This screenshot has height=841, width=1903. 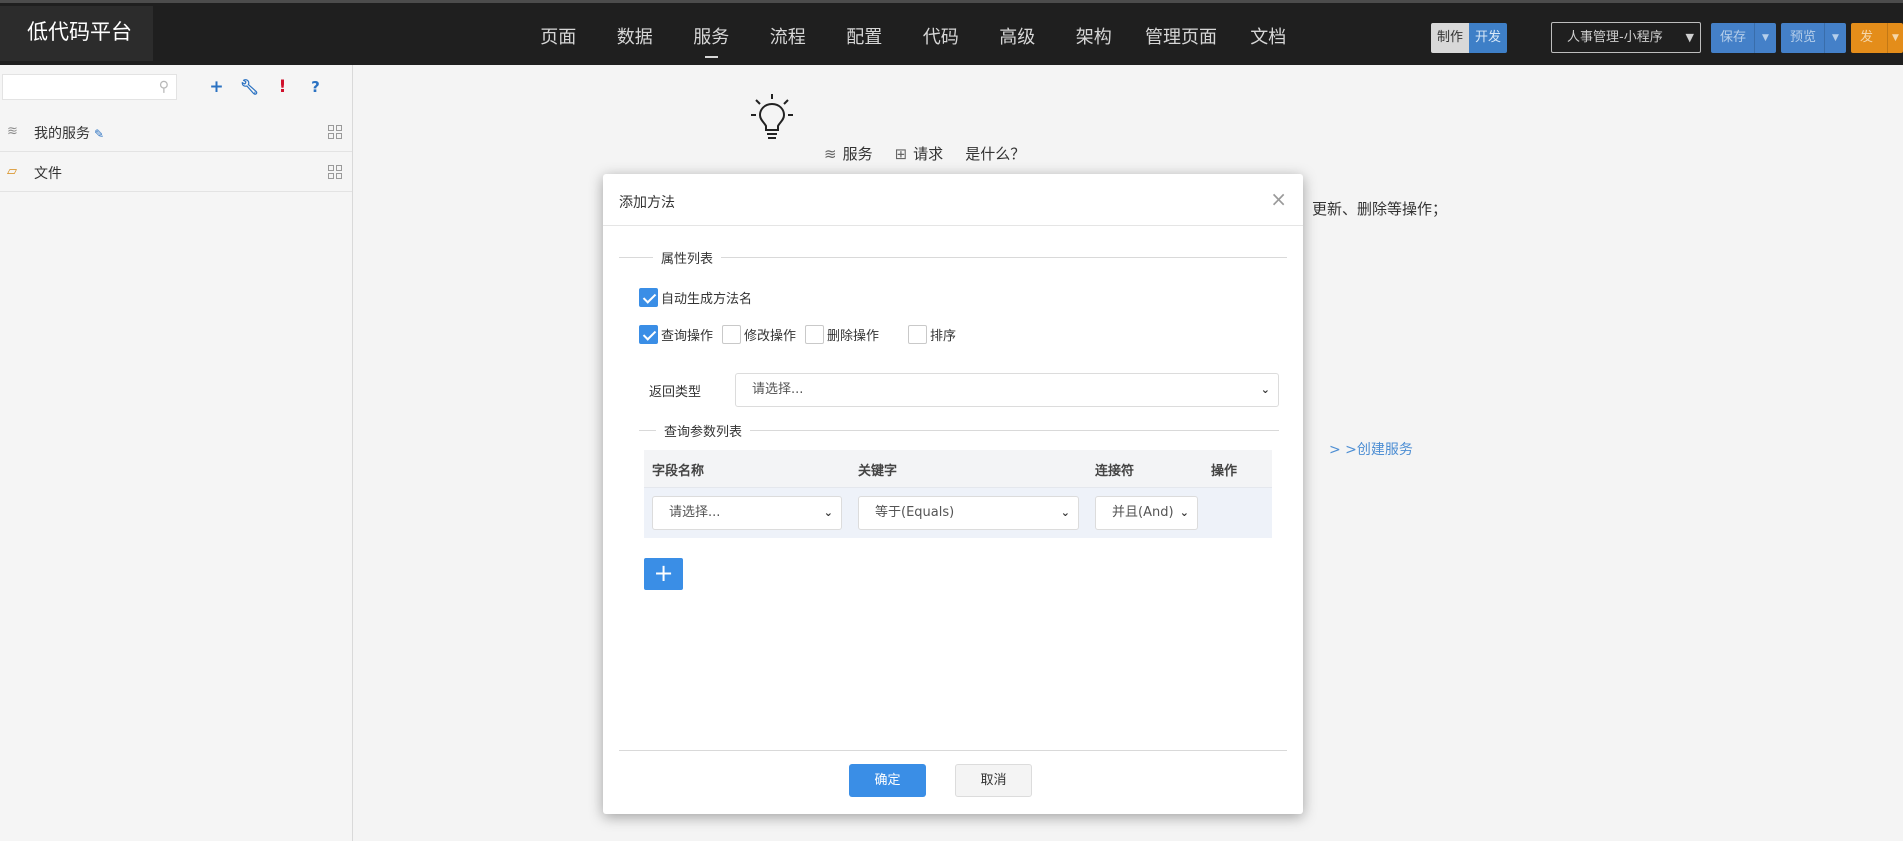 What do you see at coordinates (89, 87) in the screenshot?
I see `sidebar-search-input: ⚲` at bounding box center [89, 87].